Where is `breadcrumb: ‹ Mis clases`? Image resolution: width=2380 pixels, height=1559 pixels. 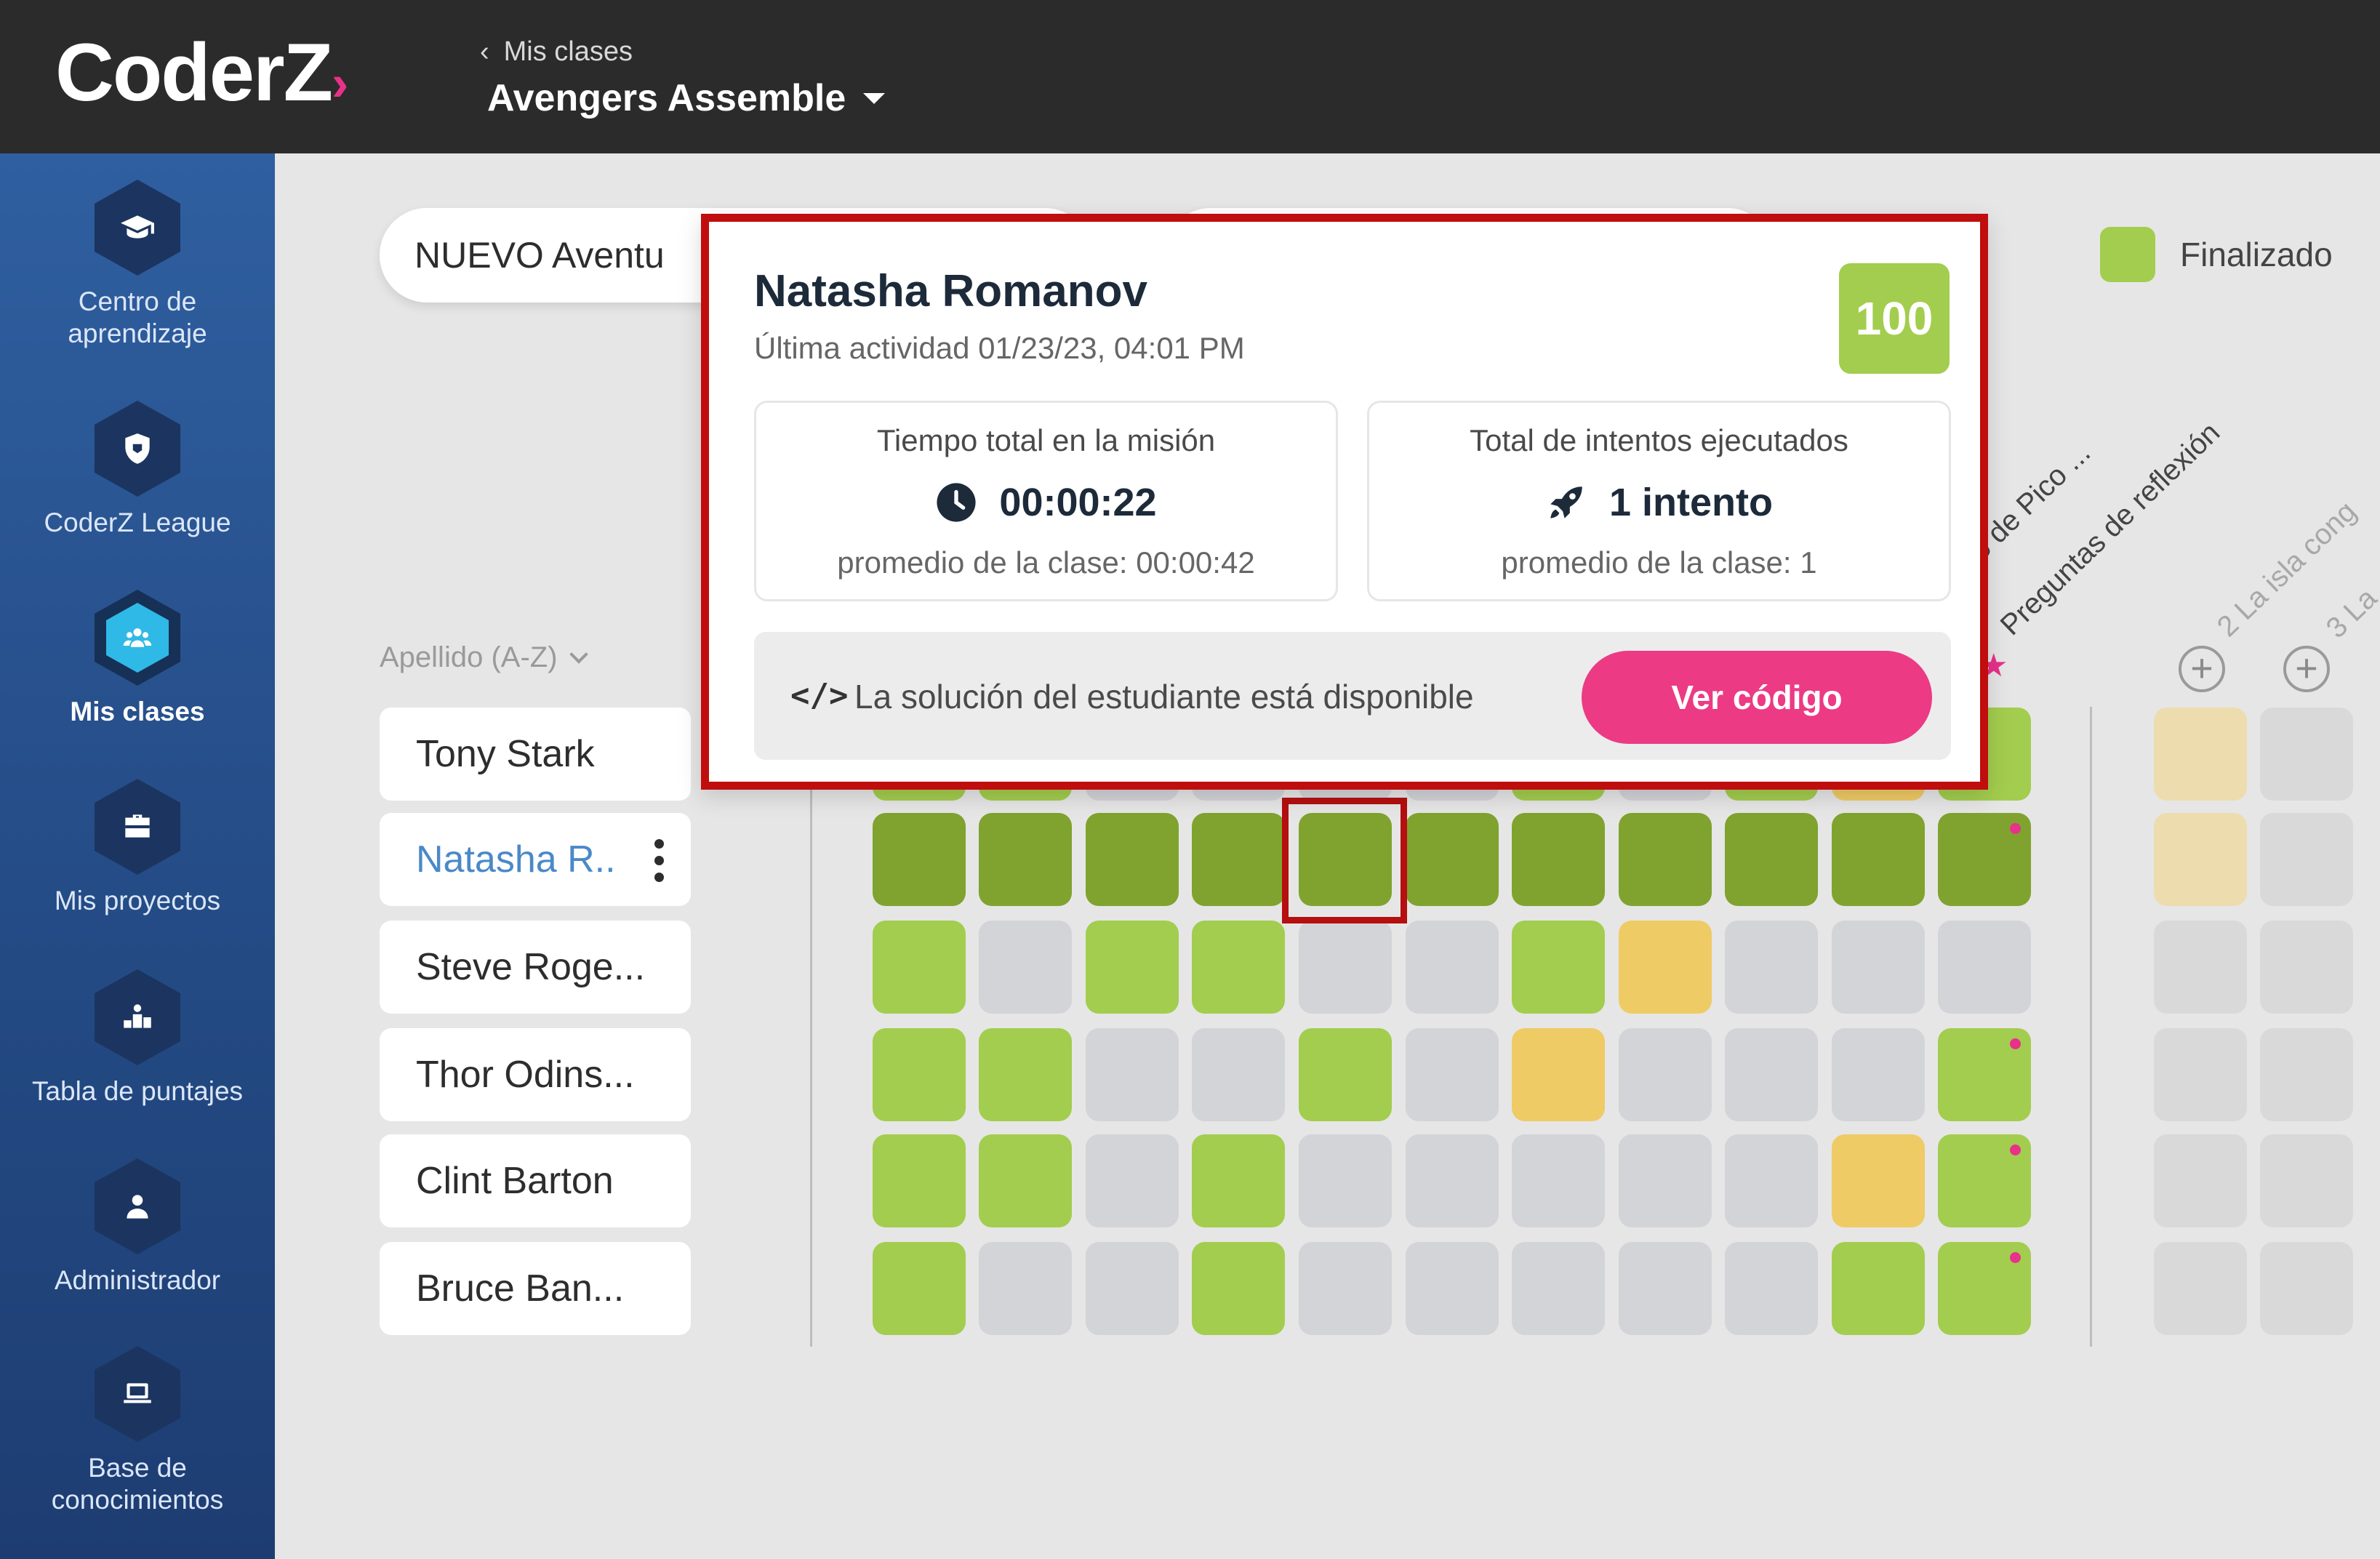
breadcrumb: ‹ Mis clases is located at coordinates (556, 52).